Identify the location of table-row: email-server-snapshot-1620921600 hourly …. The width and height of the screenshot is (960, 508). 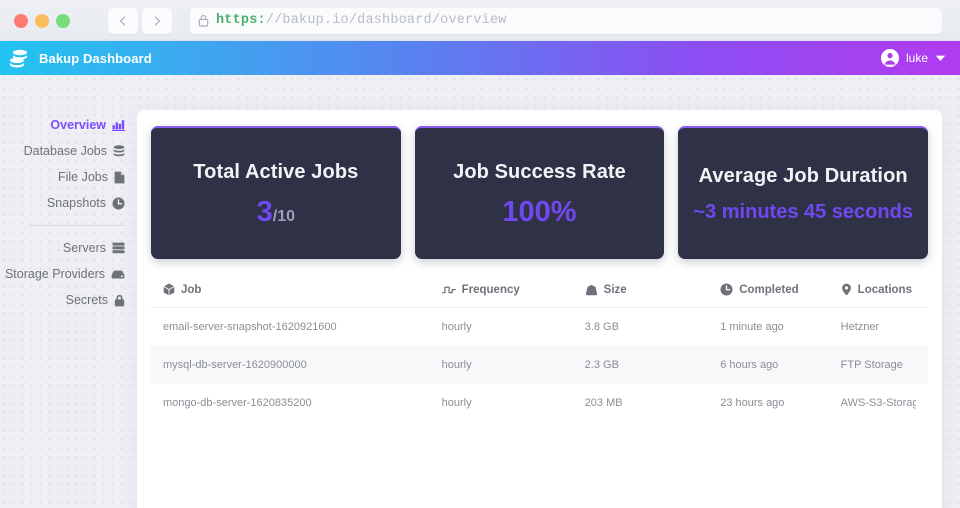
(539, 327).